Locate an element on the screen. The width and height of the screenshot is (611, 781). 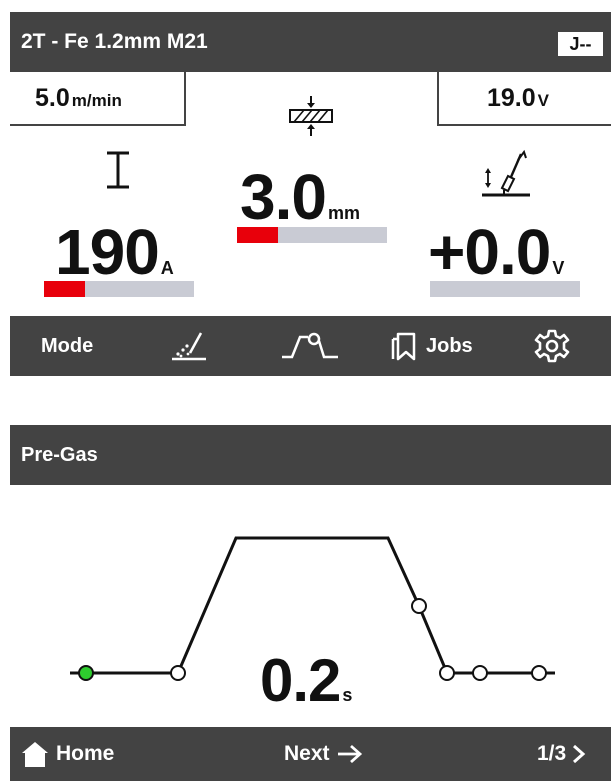
job-badge: J-- is located at coordinates (580, 44).